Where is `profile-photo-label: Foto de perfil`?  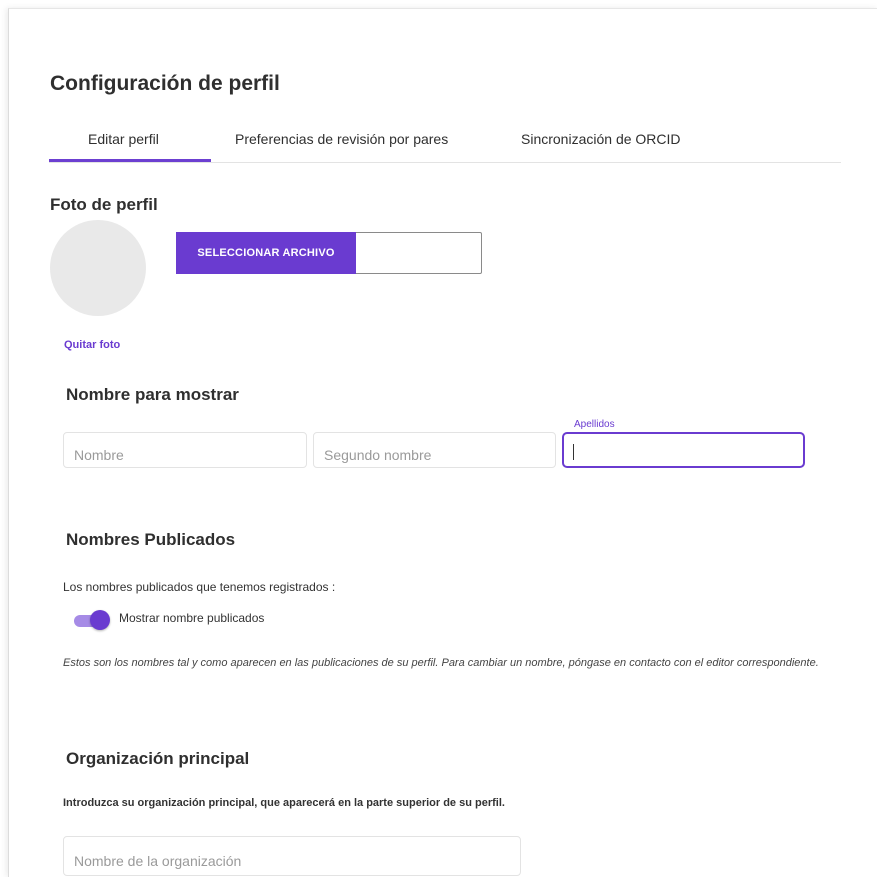 profile-photo-label: Foto de perfil is located at coordinates (104, 204).